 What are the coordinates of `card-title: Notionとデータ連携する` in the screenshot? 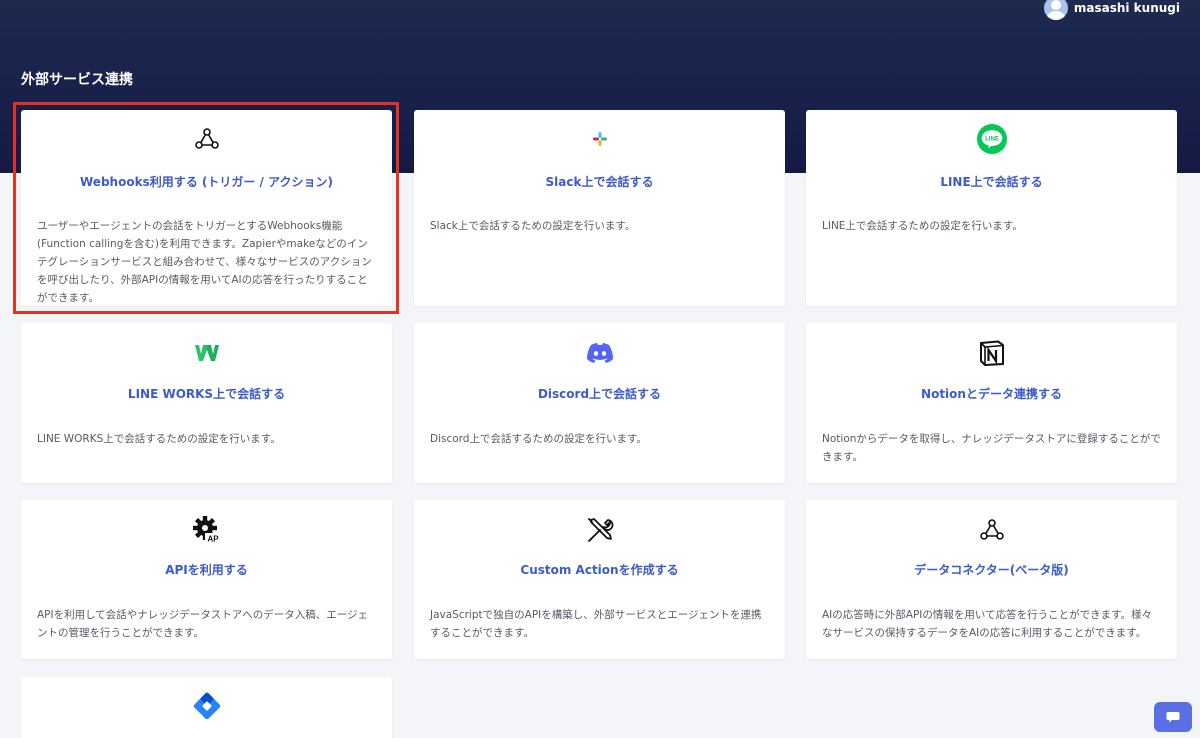 It's located at (991, 394).